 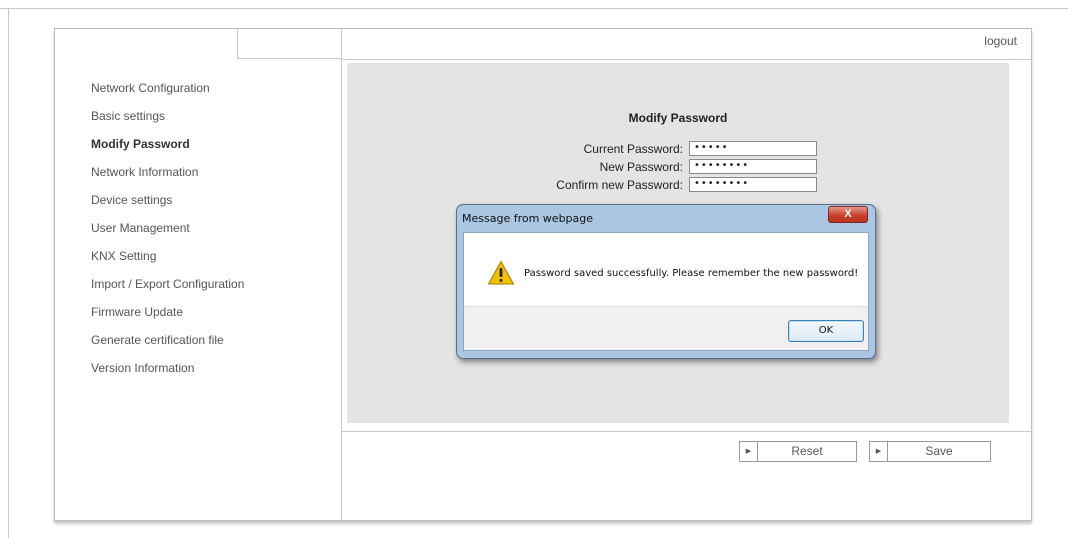 I want to click on new-password-field: ••••••••, so click(x=753, y=166).